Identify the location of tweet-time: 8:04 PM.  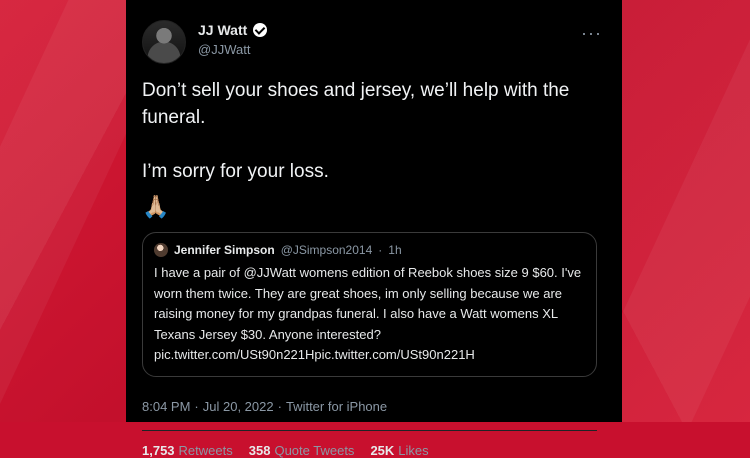
(166, 406).